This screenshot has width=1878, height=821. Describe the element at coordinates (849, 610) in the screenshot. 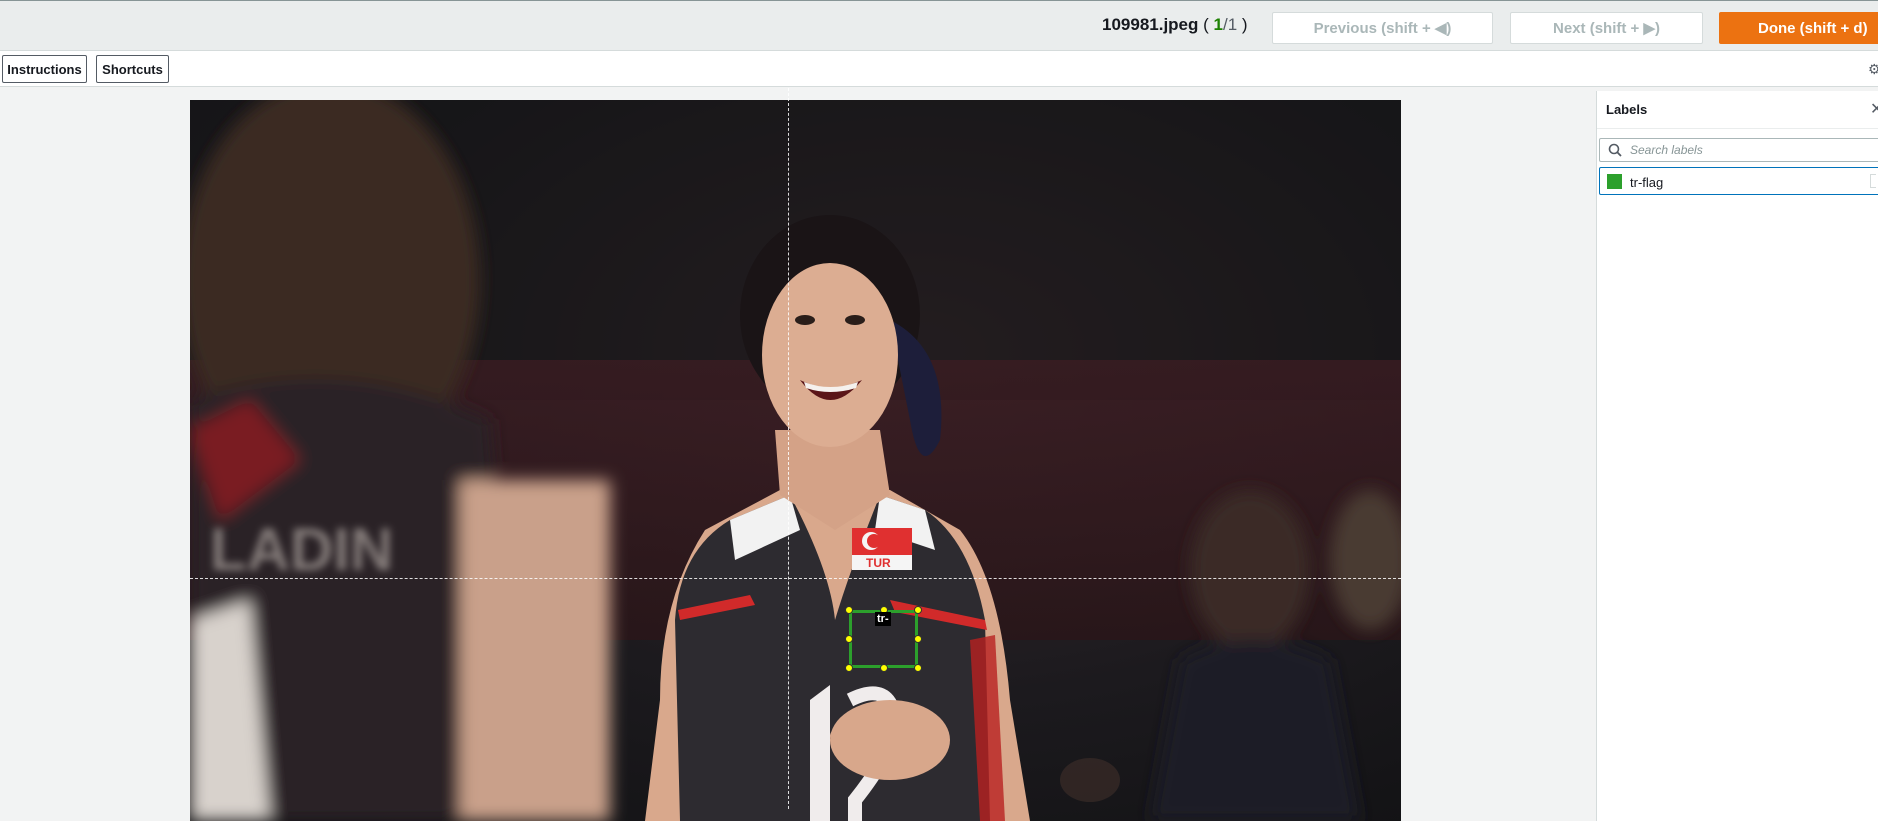

I see `resize-handle-top-left` at that location.